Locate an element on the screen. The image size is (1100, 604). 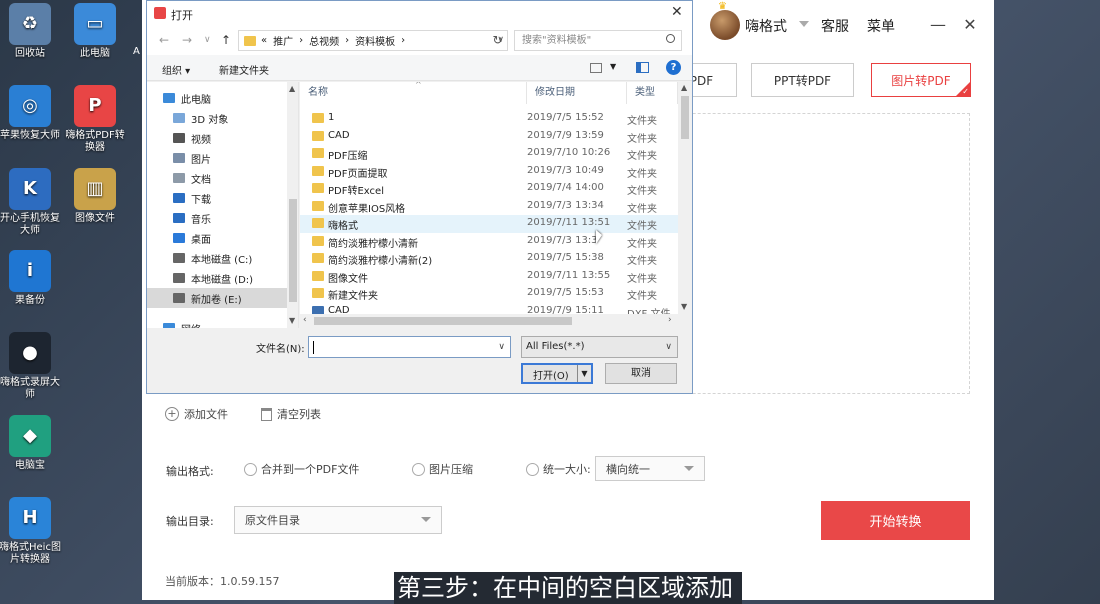
desktop-shortcut: H 嗨格式Heic图片转换器 is located at coordinates (31, 531).